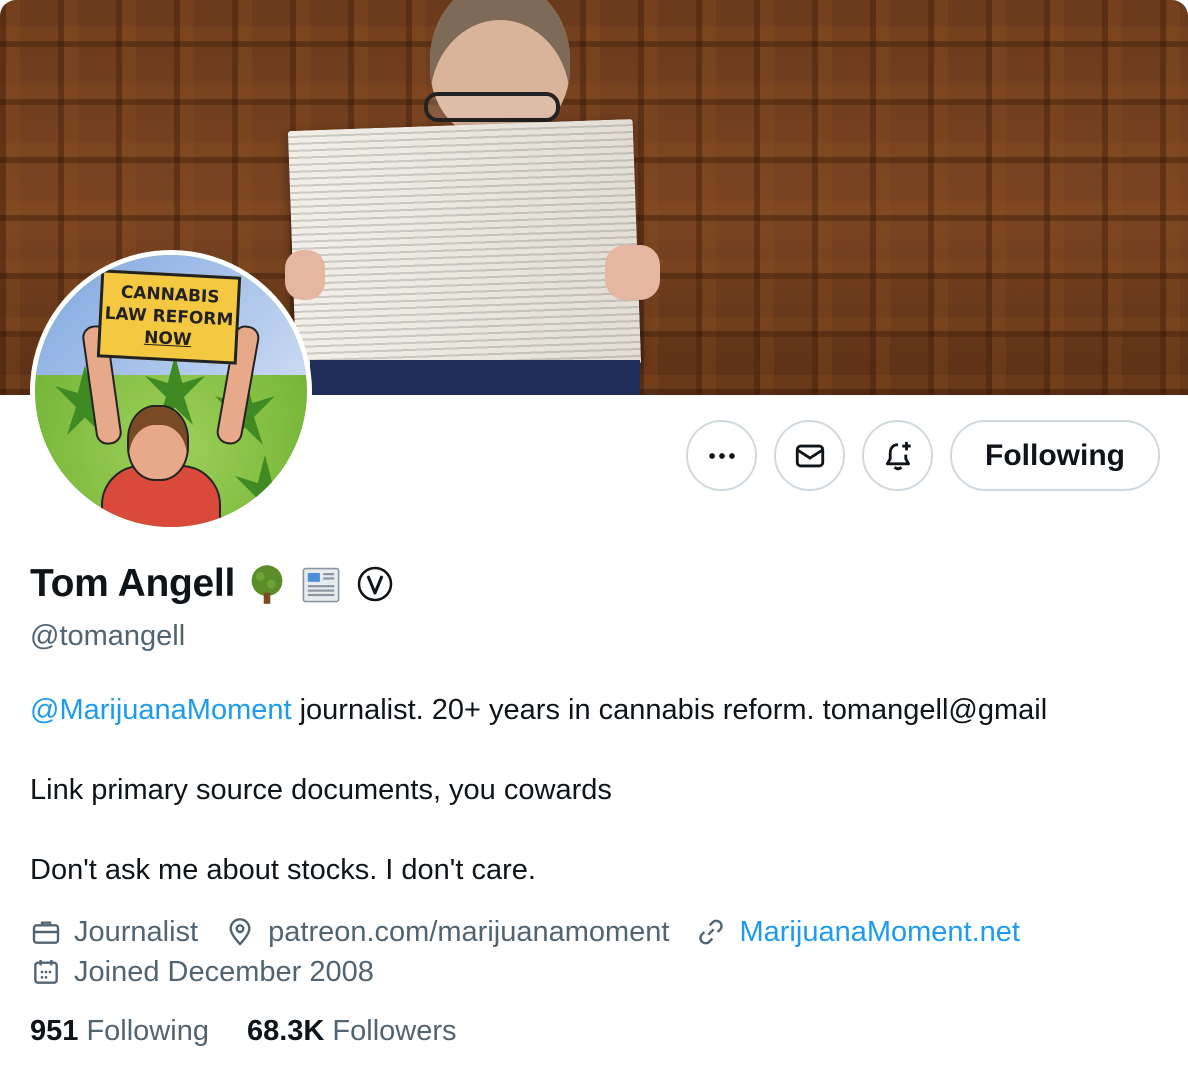 The width and height of the screenshot is (1188, 1070). What do you see at coordinates (161, 710) in the screenshot?
I see `bio-mention-link: @MarijuanaMoment` at bounding box center [161, 710].